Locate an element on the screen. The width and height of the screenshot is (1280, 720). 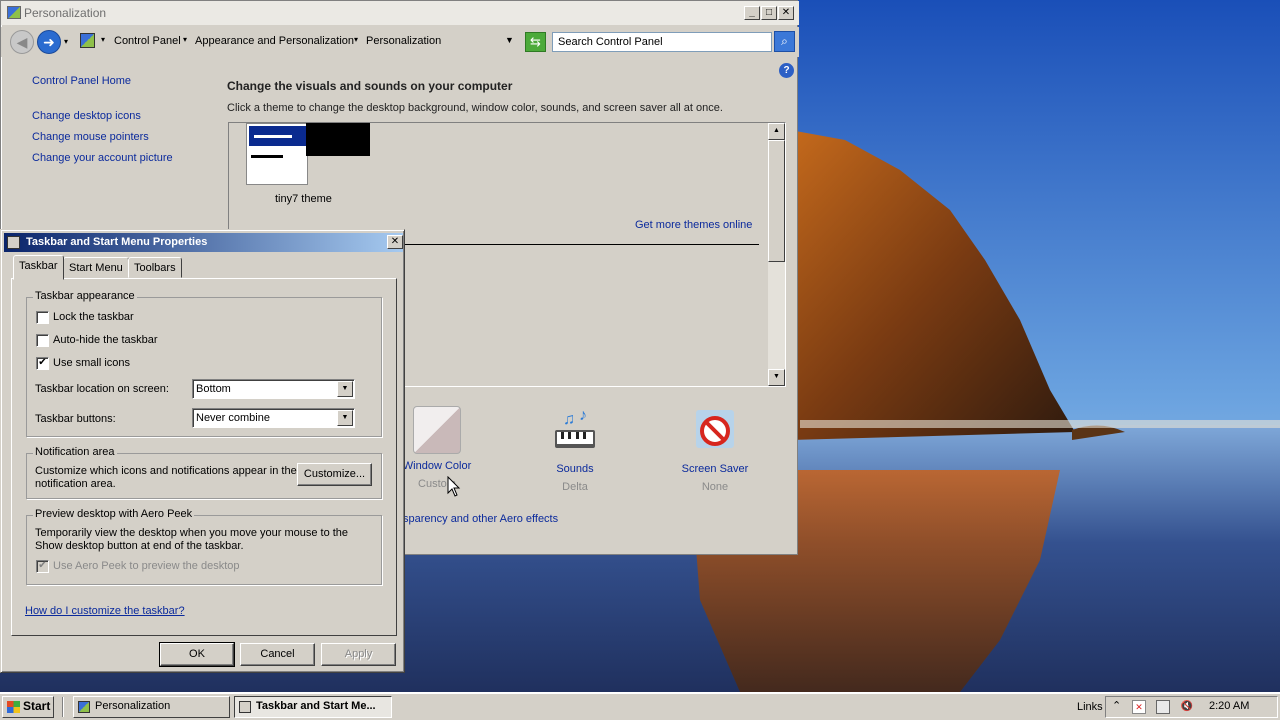
start-button: Start is located at coordinates (28, 707).